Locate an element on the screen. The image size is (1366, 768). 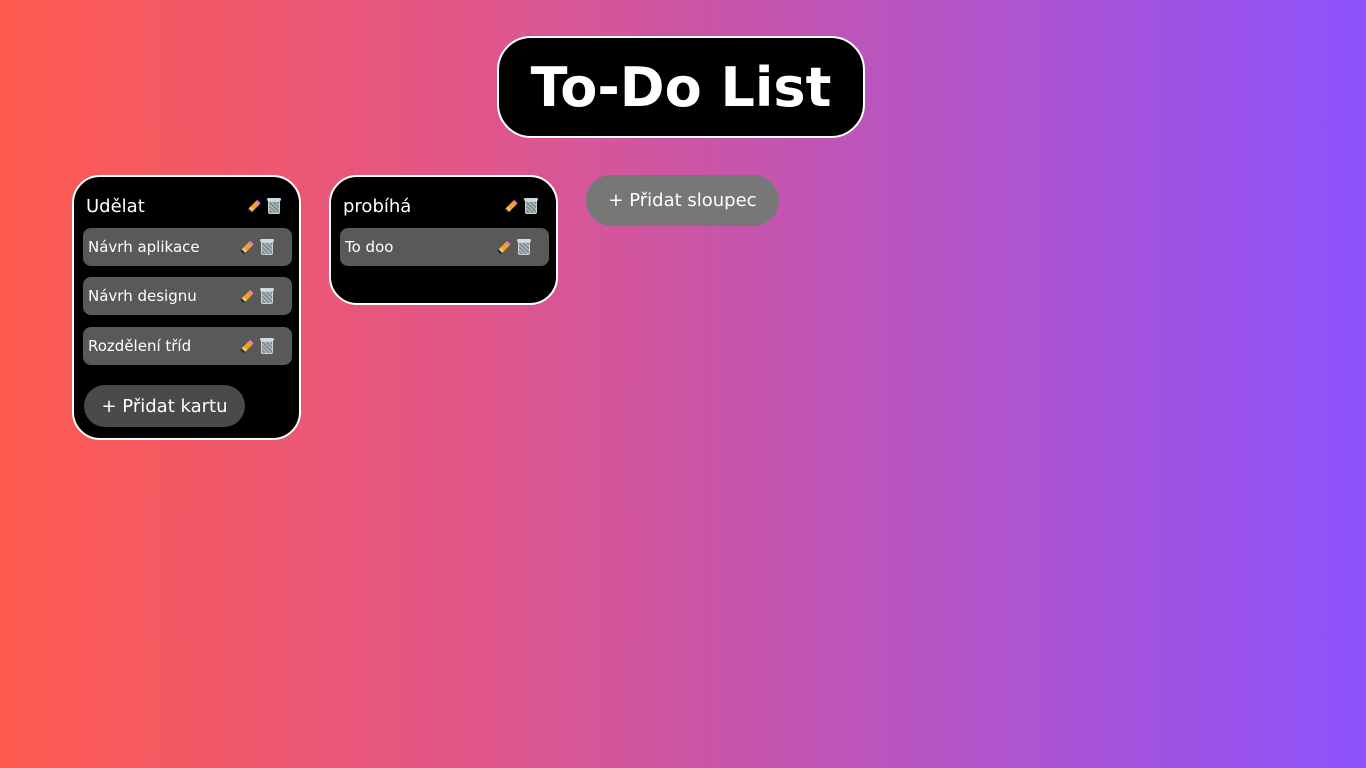
column-title: Udělat is located at coordinates (115, 206).